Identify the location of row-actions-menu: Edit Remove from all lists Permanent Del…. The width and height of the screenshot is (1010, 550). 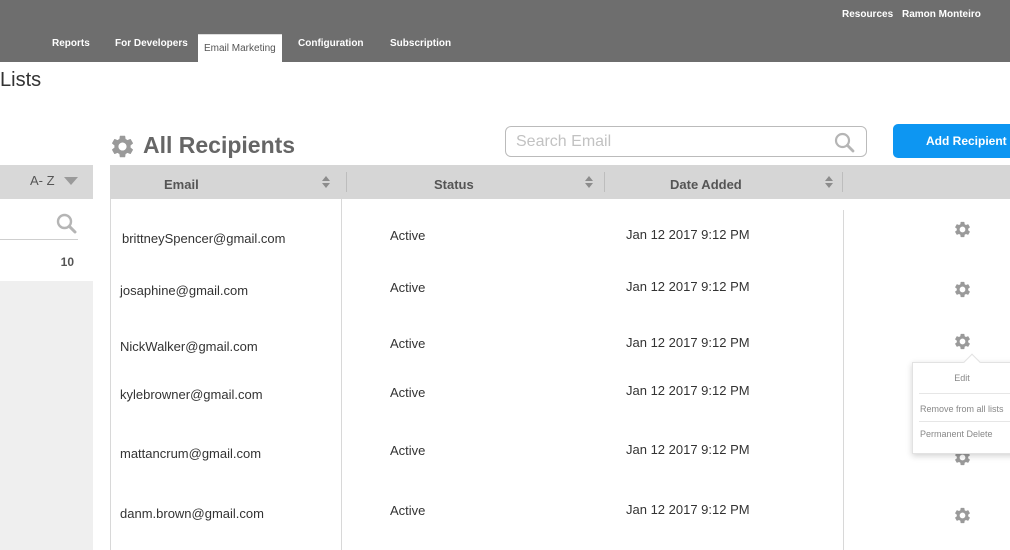
(961, 403).